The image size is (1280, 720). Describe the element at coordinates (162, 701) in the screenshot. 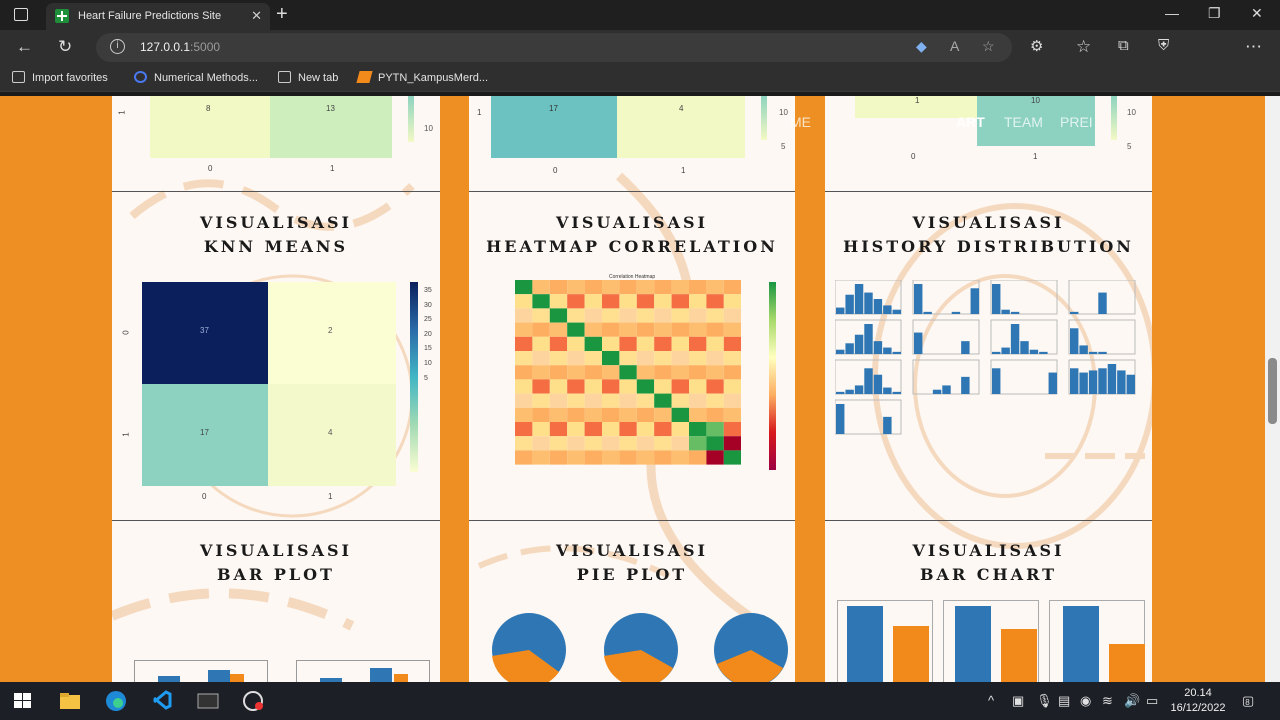

I see `vscode-icon` at that location.